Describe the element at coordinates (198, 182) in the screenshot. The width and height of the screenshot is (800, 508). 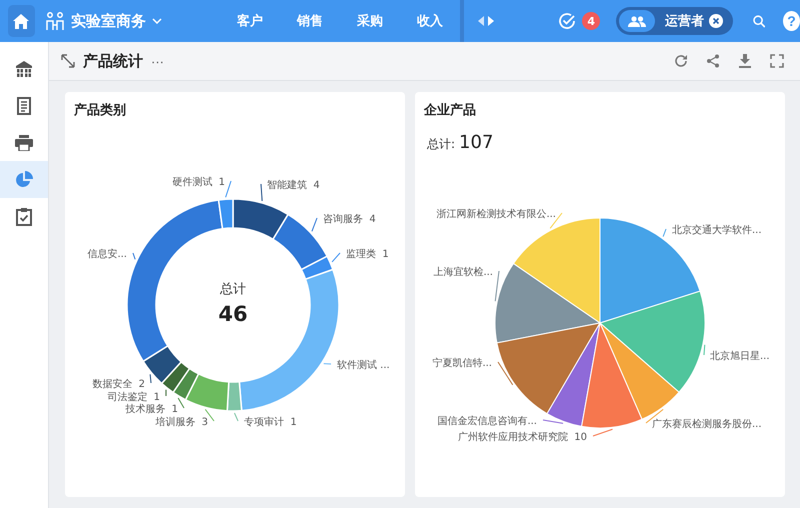
I see `slice-label: 硬件测试 1` at that location.